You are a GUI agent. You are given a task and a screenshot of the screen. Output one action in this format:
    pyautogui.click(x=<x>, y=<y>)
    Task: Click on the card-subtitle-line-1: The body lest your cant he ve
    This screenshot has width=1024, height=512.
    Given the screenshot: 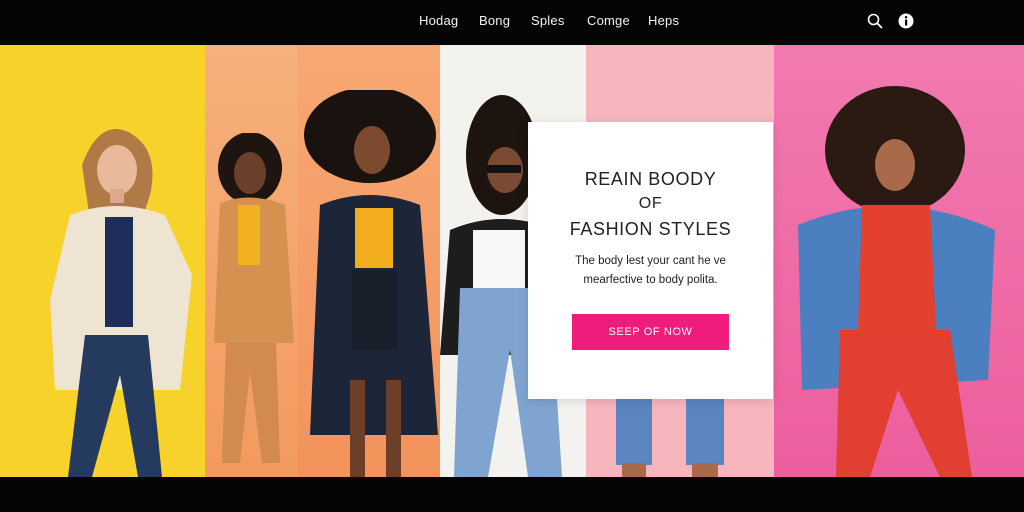 What is the action you would take?
    pyautogui.click(x=650, y=261)
    